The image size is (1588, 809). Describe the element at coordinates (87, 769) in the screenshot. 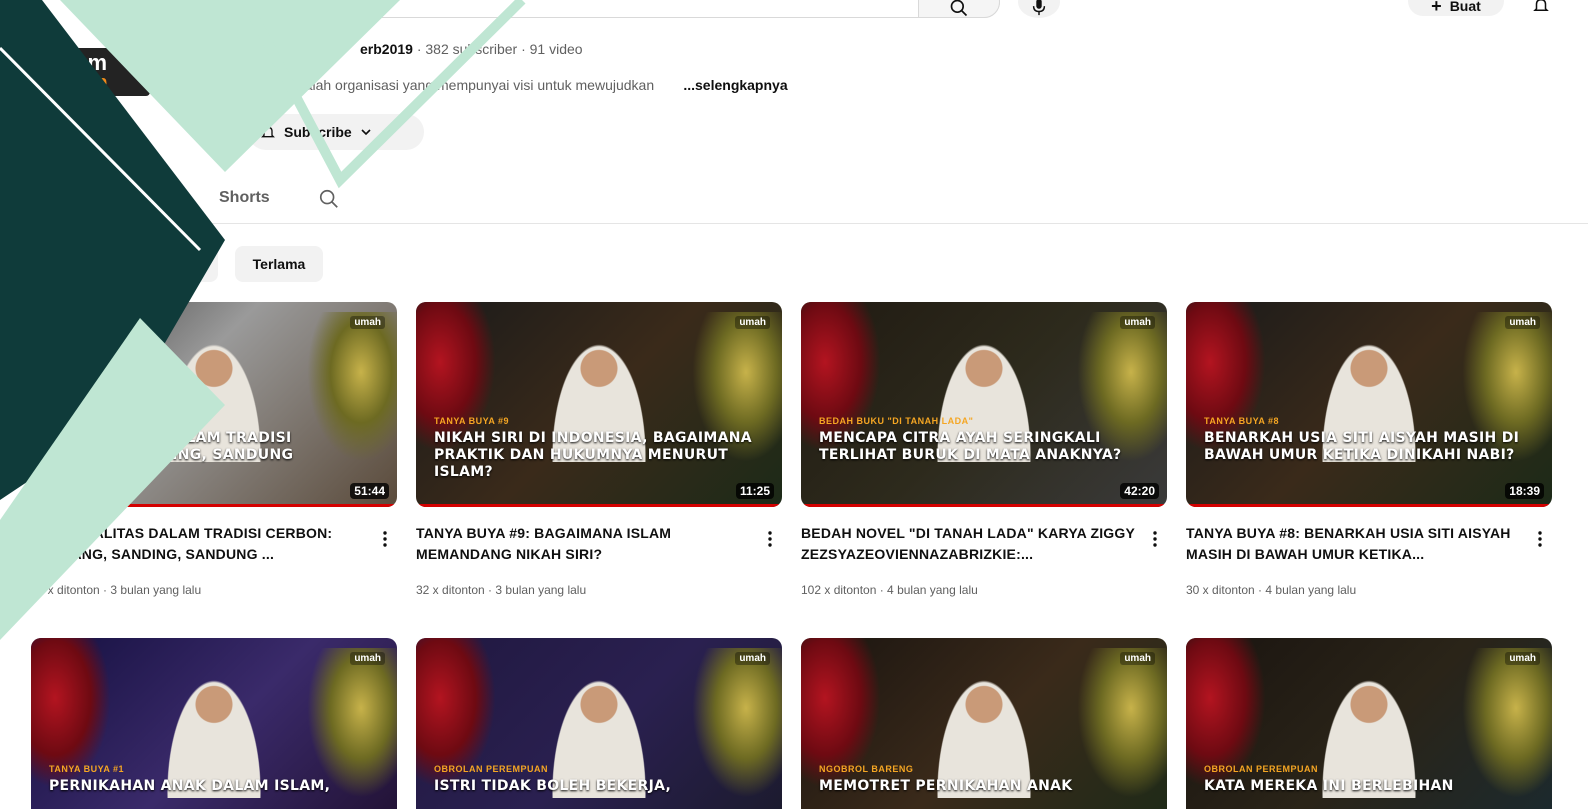

I see `thumbnail-category: TANYA BUYA #1` at that location.